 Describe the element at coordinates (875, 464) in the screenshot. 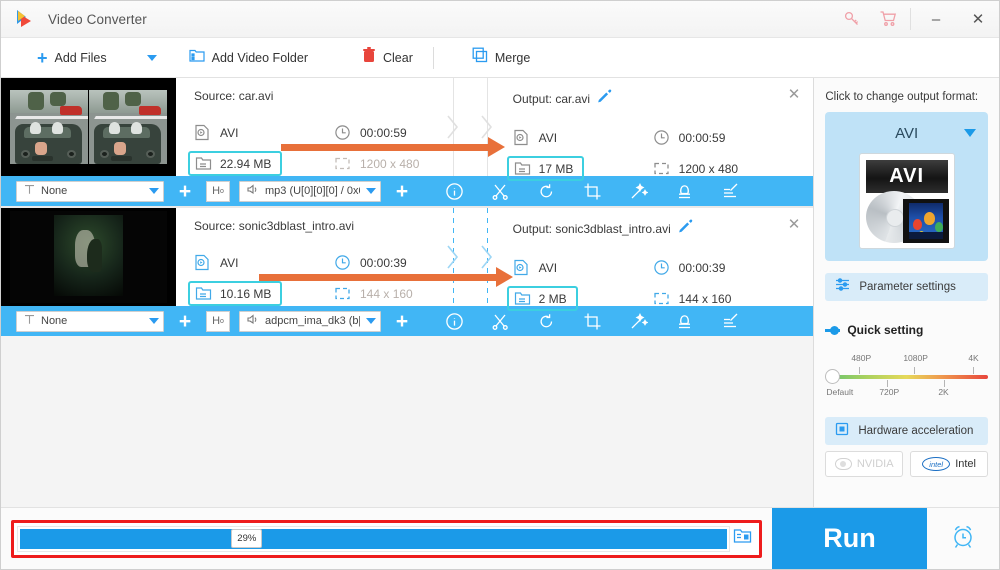

I see `nvidia-label: NVIDIA` at that location.